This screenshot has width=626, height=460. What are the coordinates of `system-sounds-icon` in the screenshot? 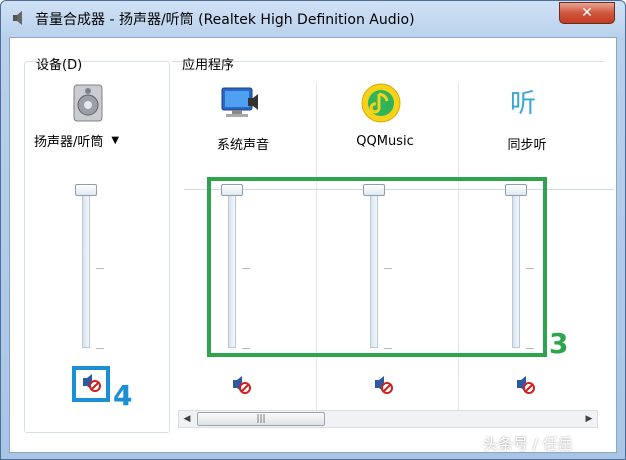 It's located at (239, 102).